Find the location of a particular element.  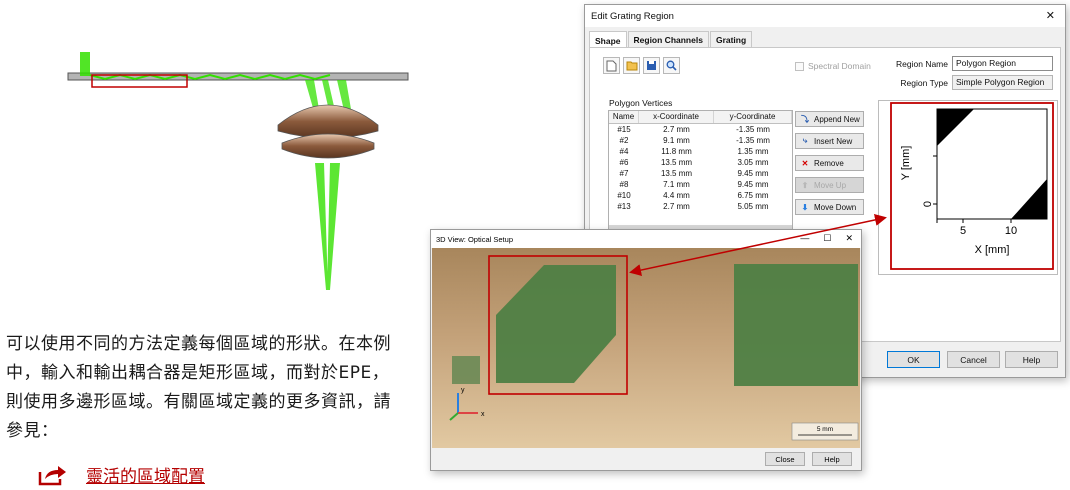

maximize-icon: ☐ is located at coordinates (827, 238).